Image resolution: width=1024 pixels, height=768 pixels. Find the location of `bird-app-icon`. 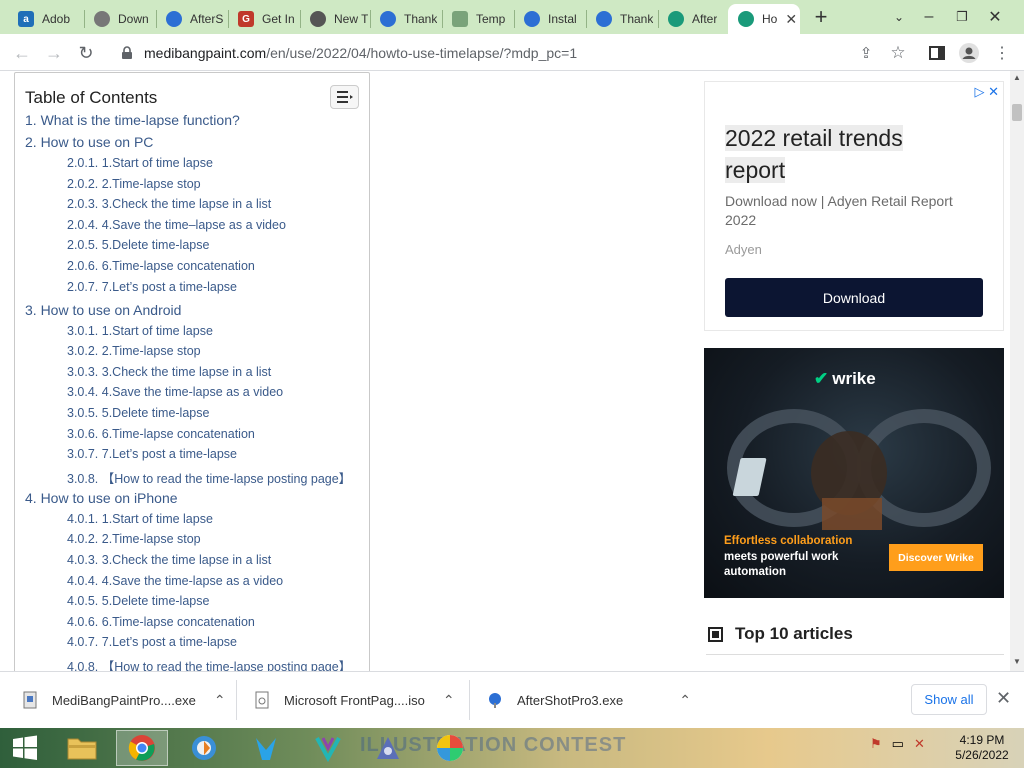

bird-app-icon is located at coordinates (266, 748).